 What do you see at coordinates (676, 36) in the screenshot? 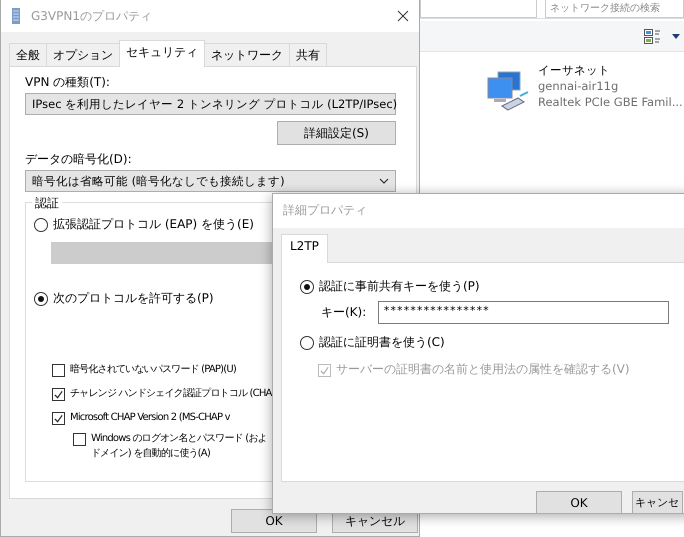
I see `dropdown-arrow-icon` at bounding box center [676, 36].